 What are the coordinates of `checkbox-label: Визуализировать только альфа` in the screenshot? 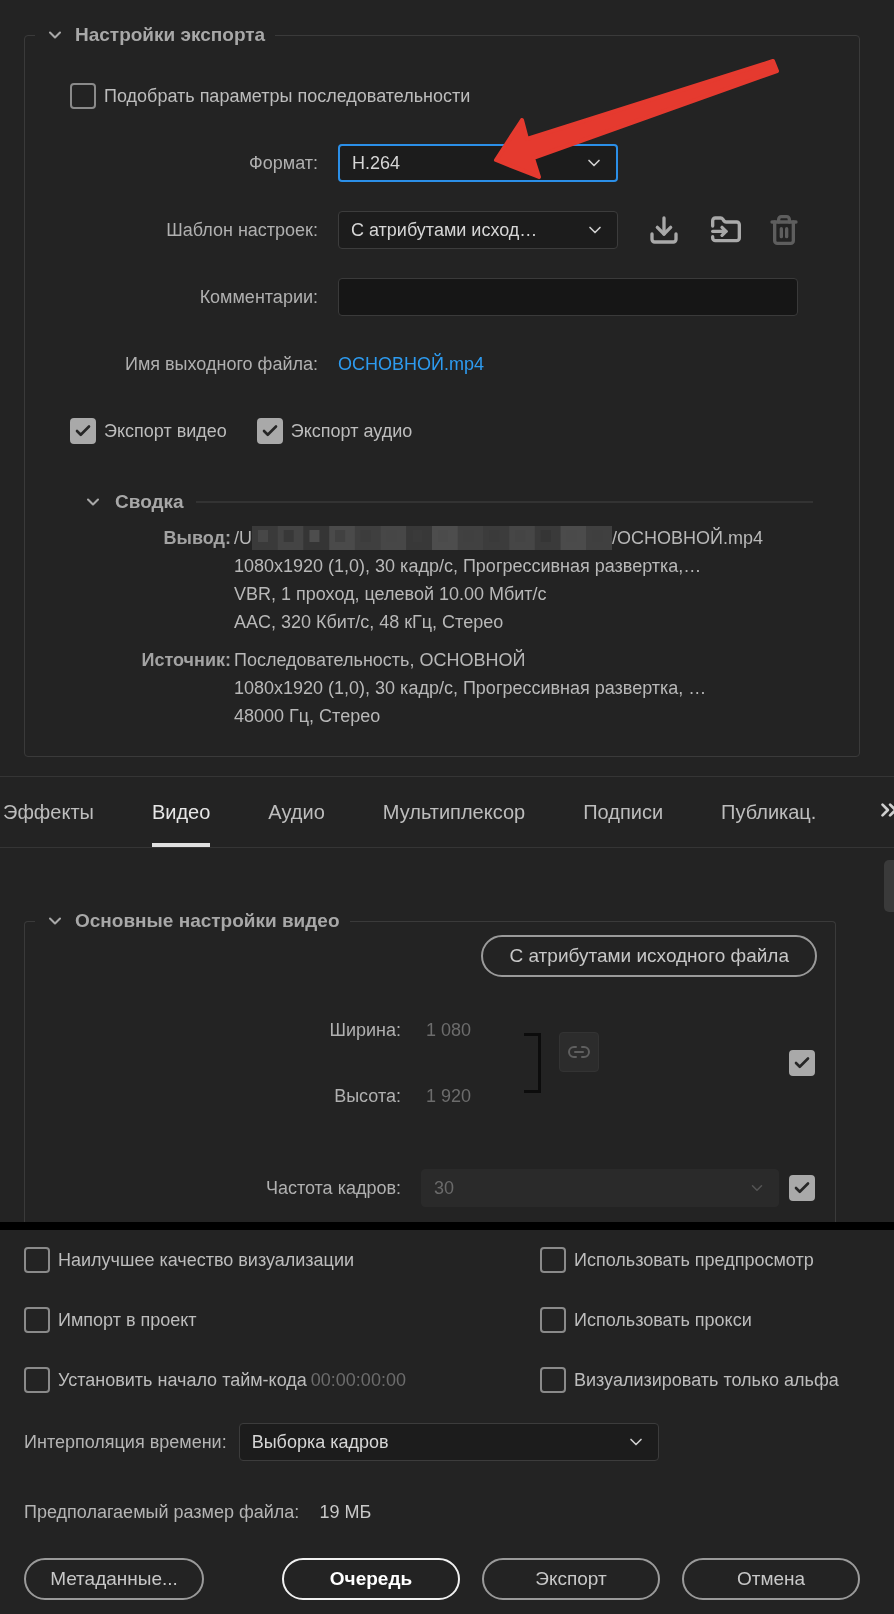 It's located at (689, 1380).